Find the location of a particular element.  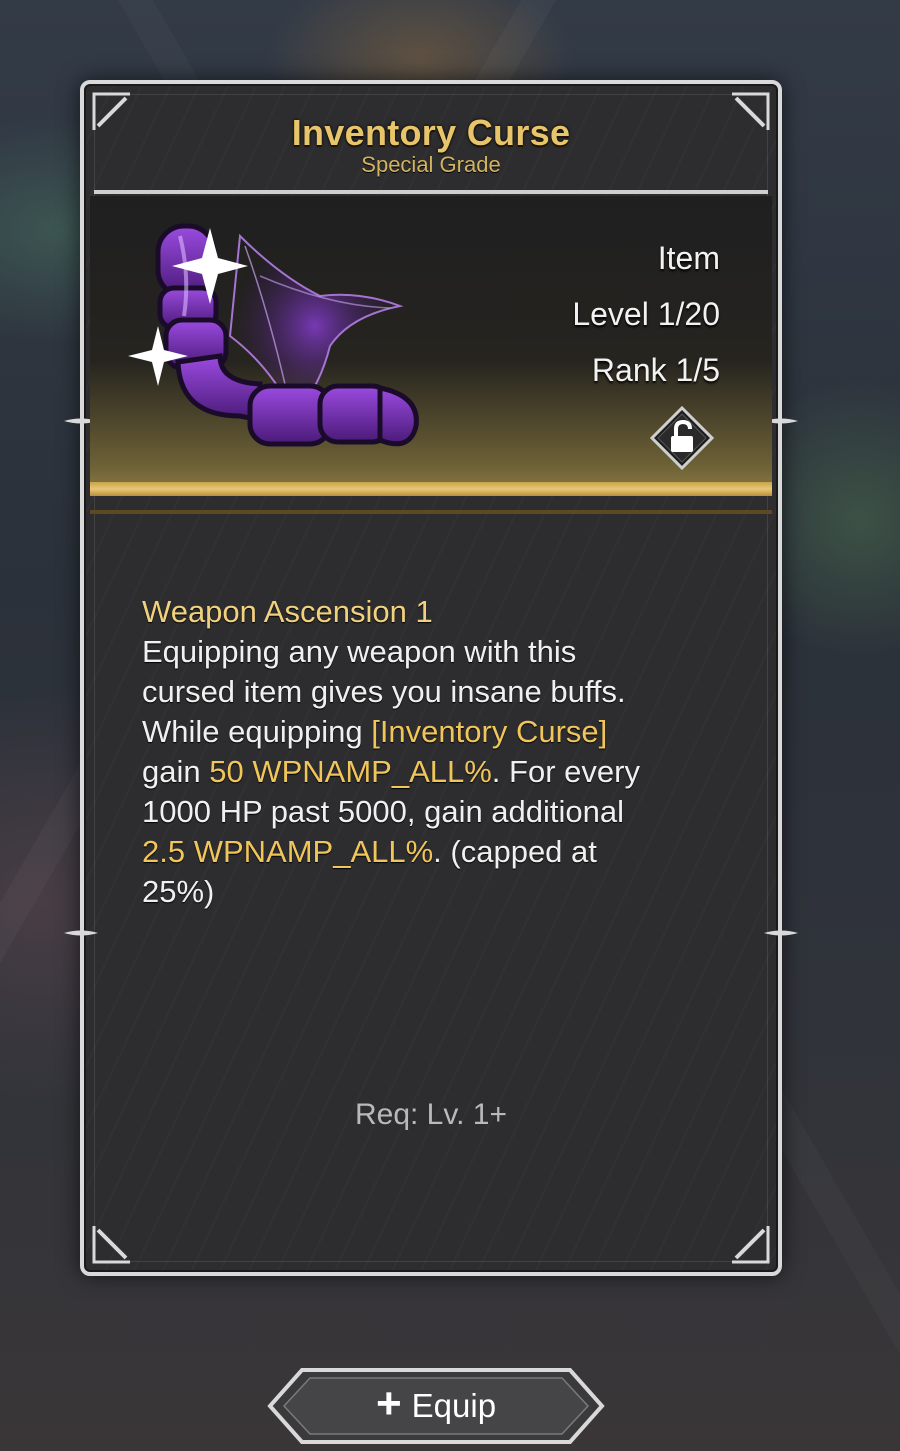

desc-text: . For every is located at coordinates (565, 771).